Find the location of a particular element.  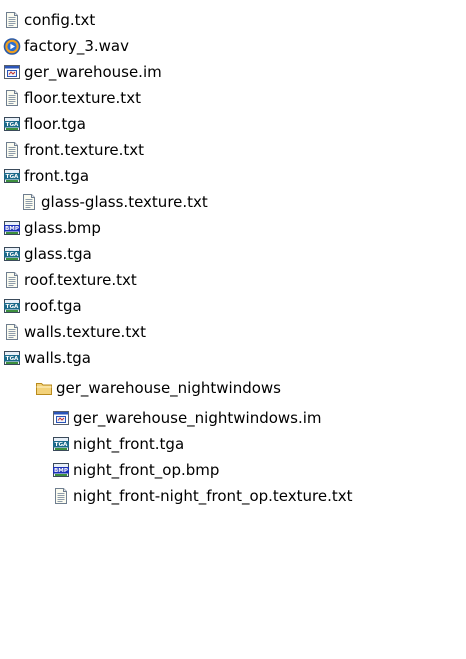

file-item-glass-glass-texture-txt: glass-glass.texture.txt is located at coordinates (114, 202).